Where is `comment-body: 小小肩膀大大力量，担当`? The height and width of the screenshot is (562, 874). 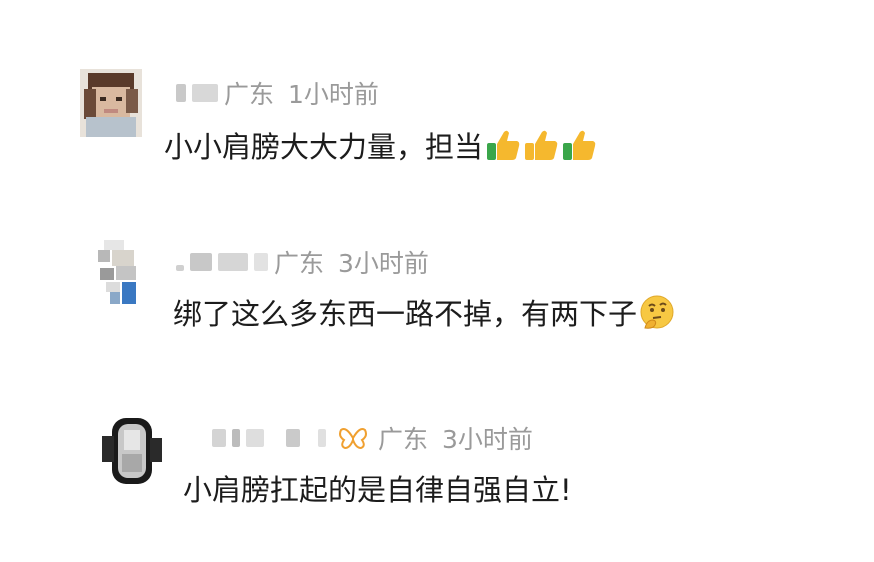
comment-body: 小小肩膀大大力量，担当 is located at coordinates (324, 147).